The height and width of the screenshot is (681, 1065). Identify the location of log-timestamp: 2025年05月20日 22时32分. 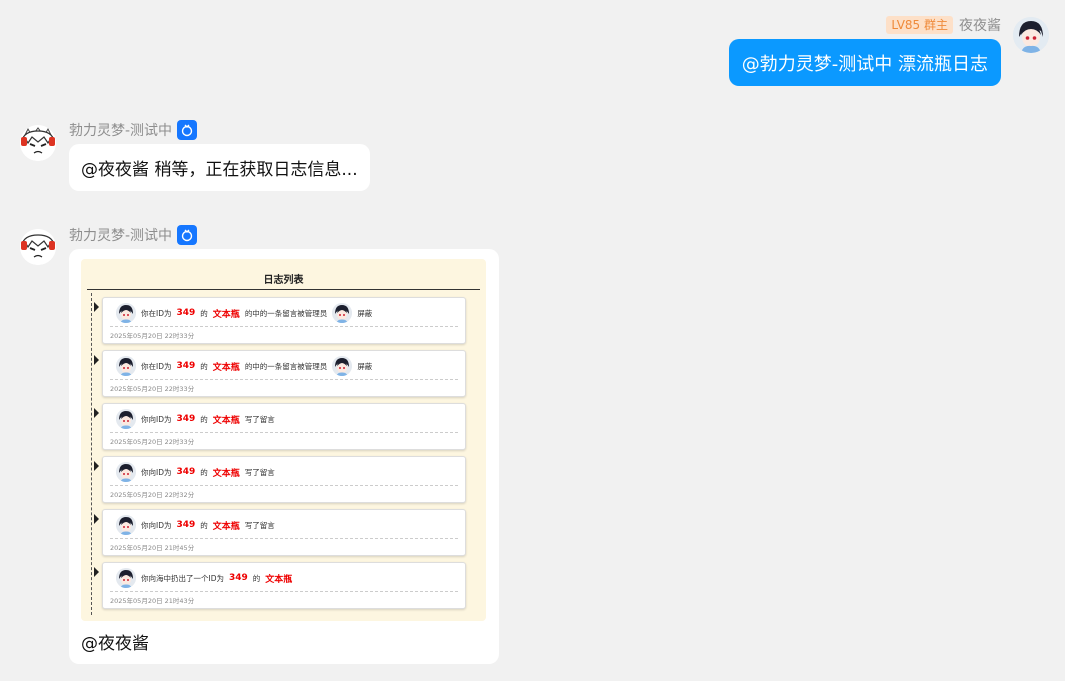
(152, 495).